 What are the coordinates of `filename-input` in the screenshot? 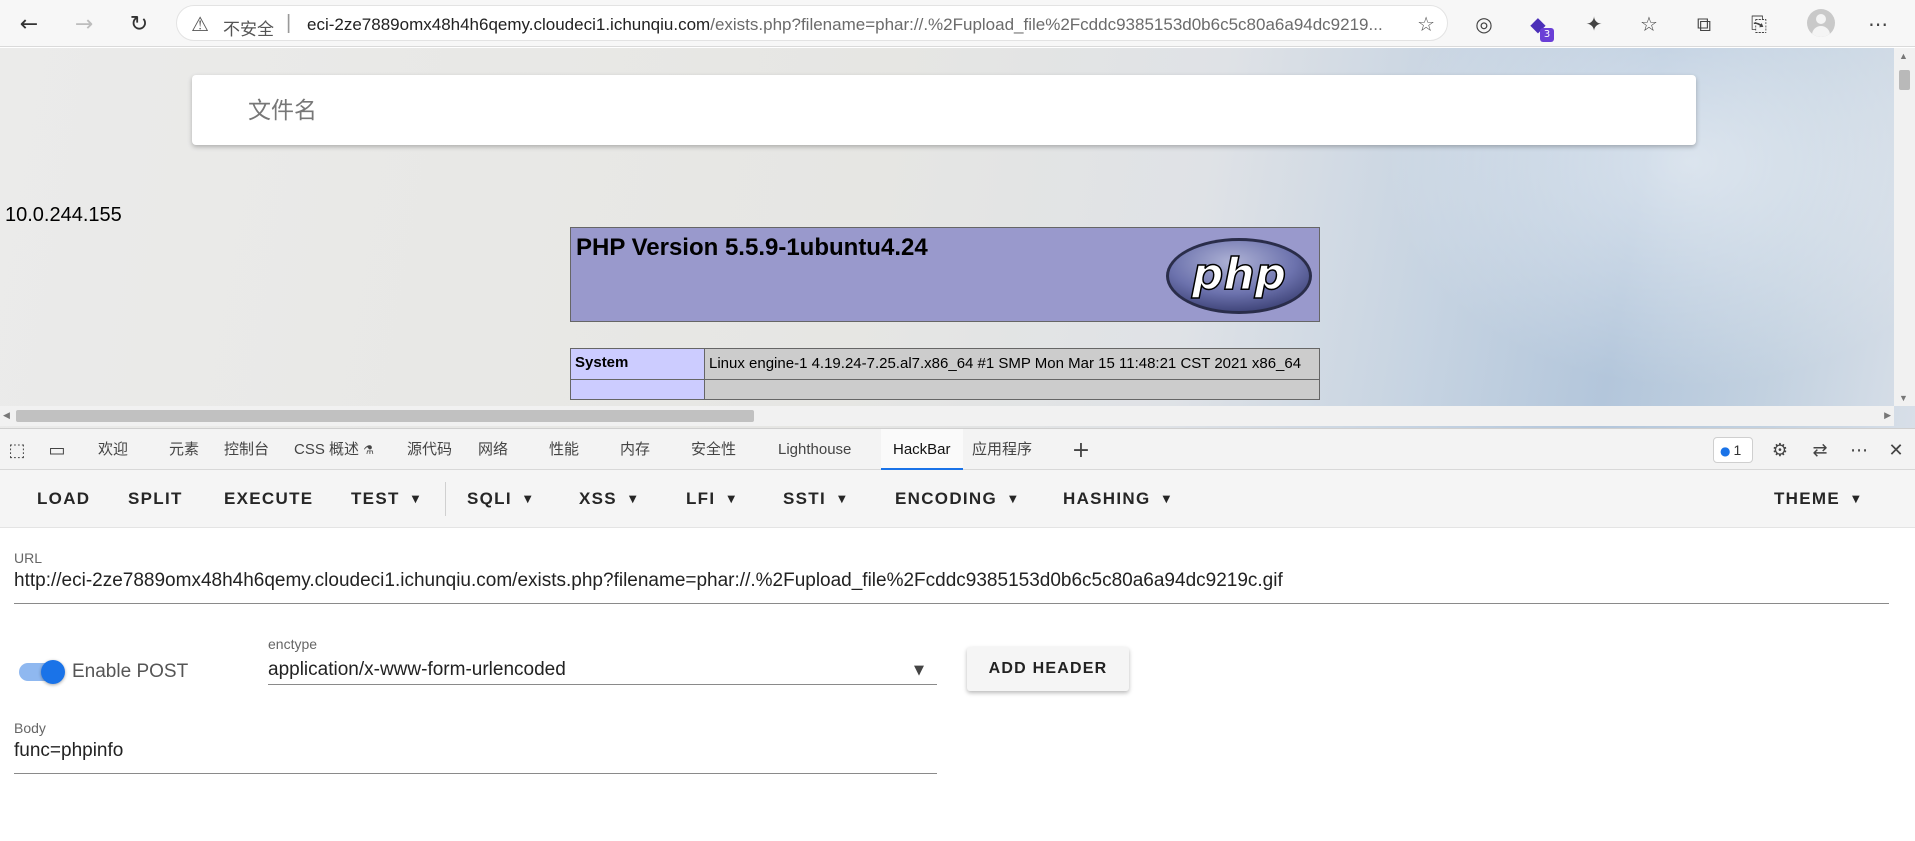 It's located at (898, 110).